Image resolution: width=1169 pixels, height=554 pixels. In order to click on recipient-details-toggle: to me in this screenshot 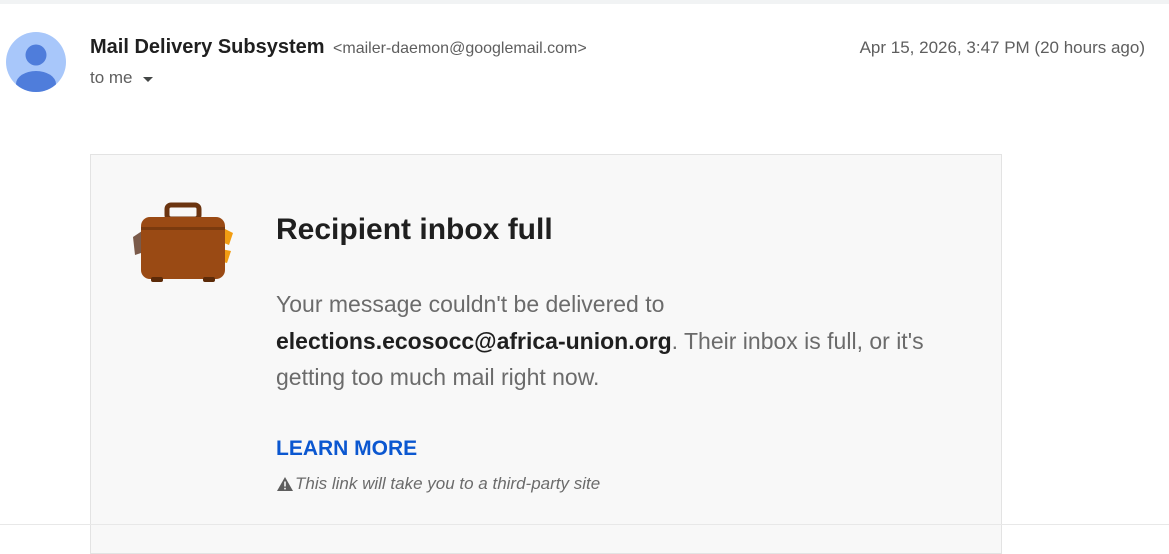, I will do `click(121, 78)`.